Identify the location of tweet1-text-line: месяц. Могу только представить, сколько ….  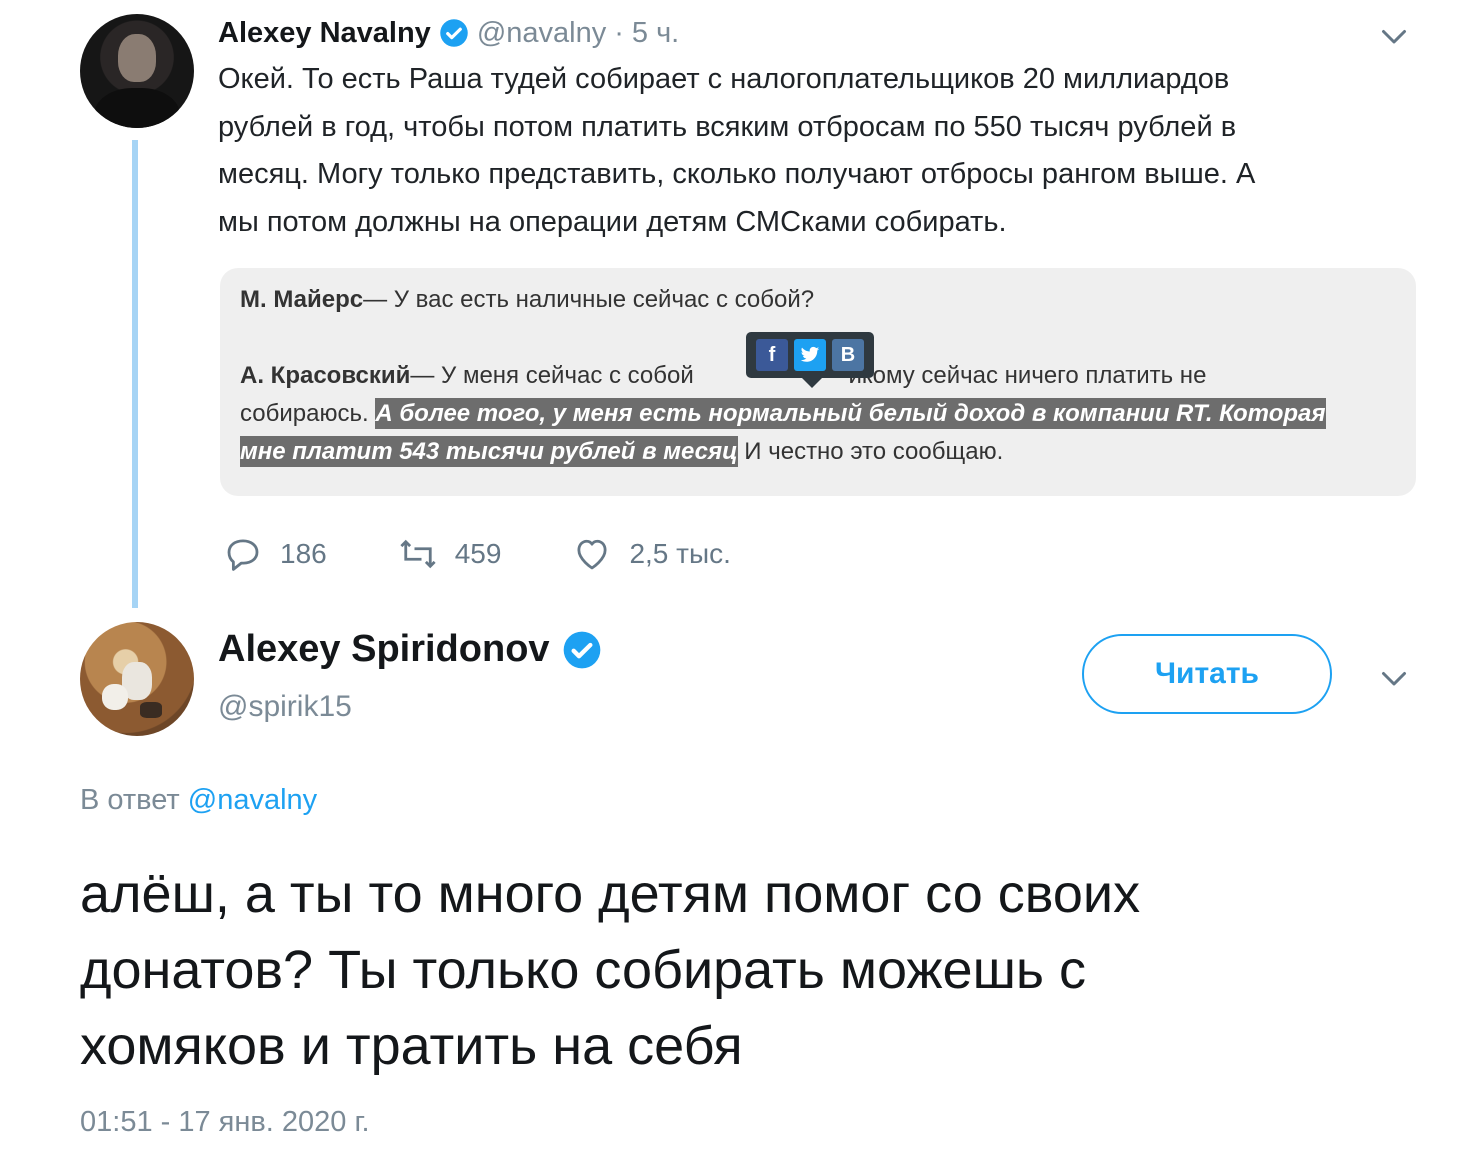
(737, 174).